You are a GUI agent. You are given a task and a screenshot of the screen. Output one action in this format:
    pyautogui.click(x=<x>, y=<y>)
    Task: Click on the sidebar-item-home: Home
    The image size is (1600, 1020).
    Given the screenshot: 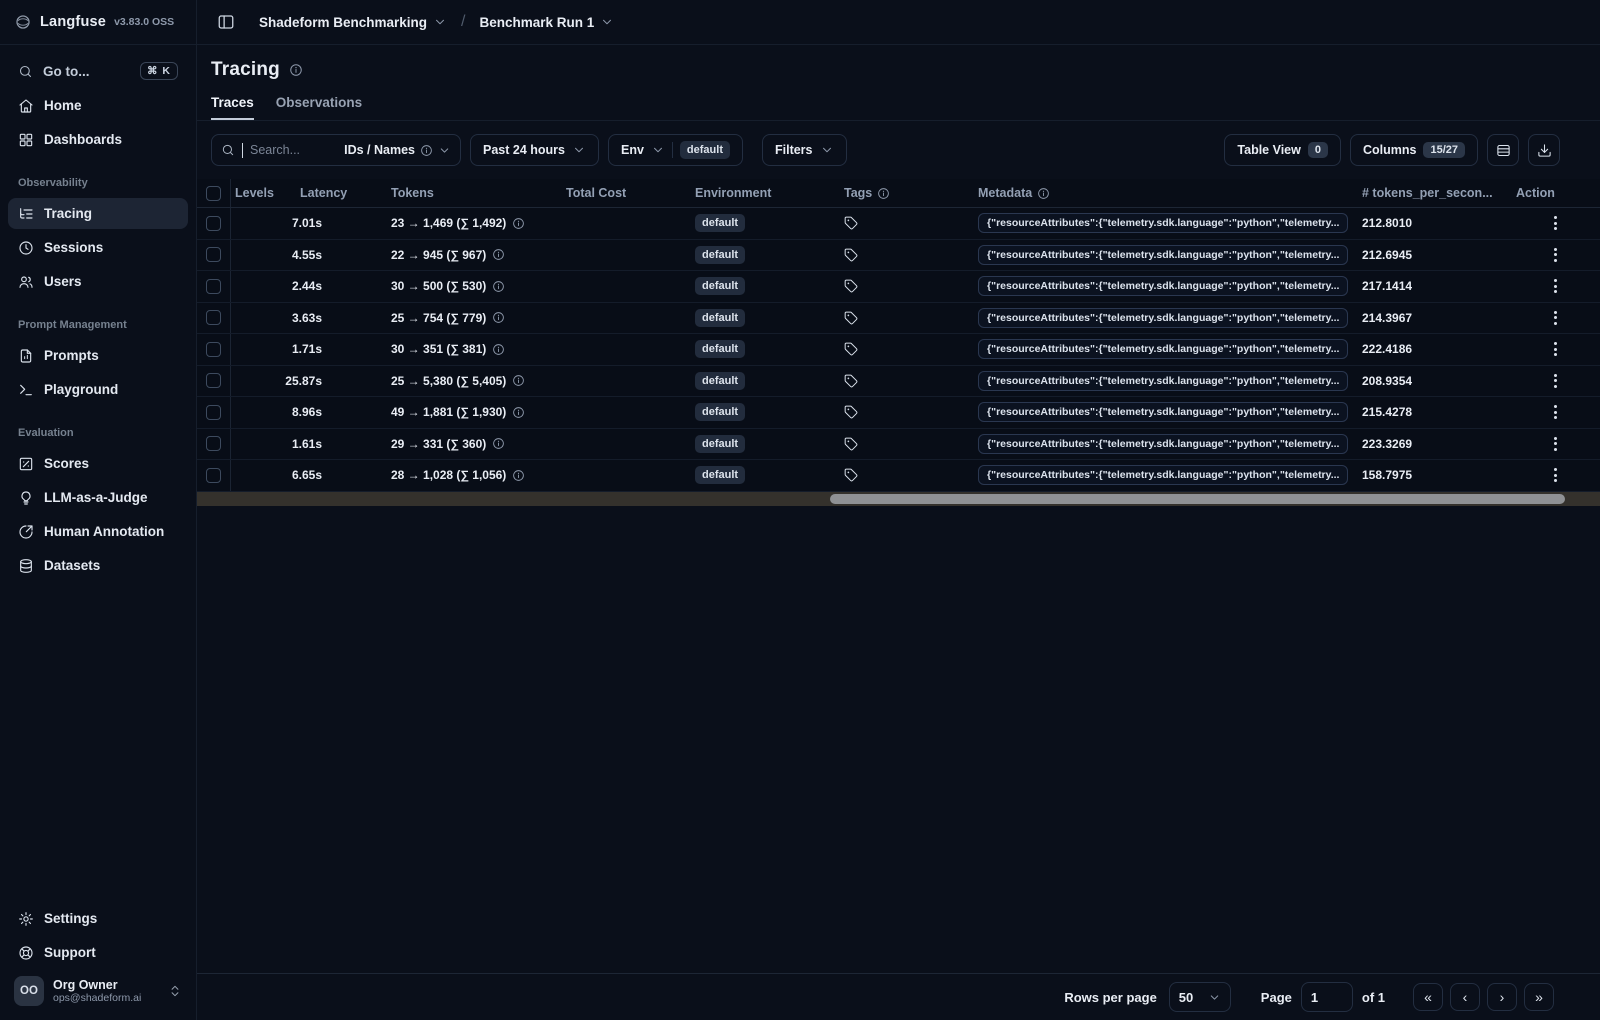 What is the action you would take?
    pyautogui.click(x=98, y=105)
    